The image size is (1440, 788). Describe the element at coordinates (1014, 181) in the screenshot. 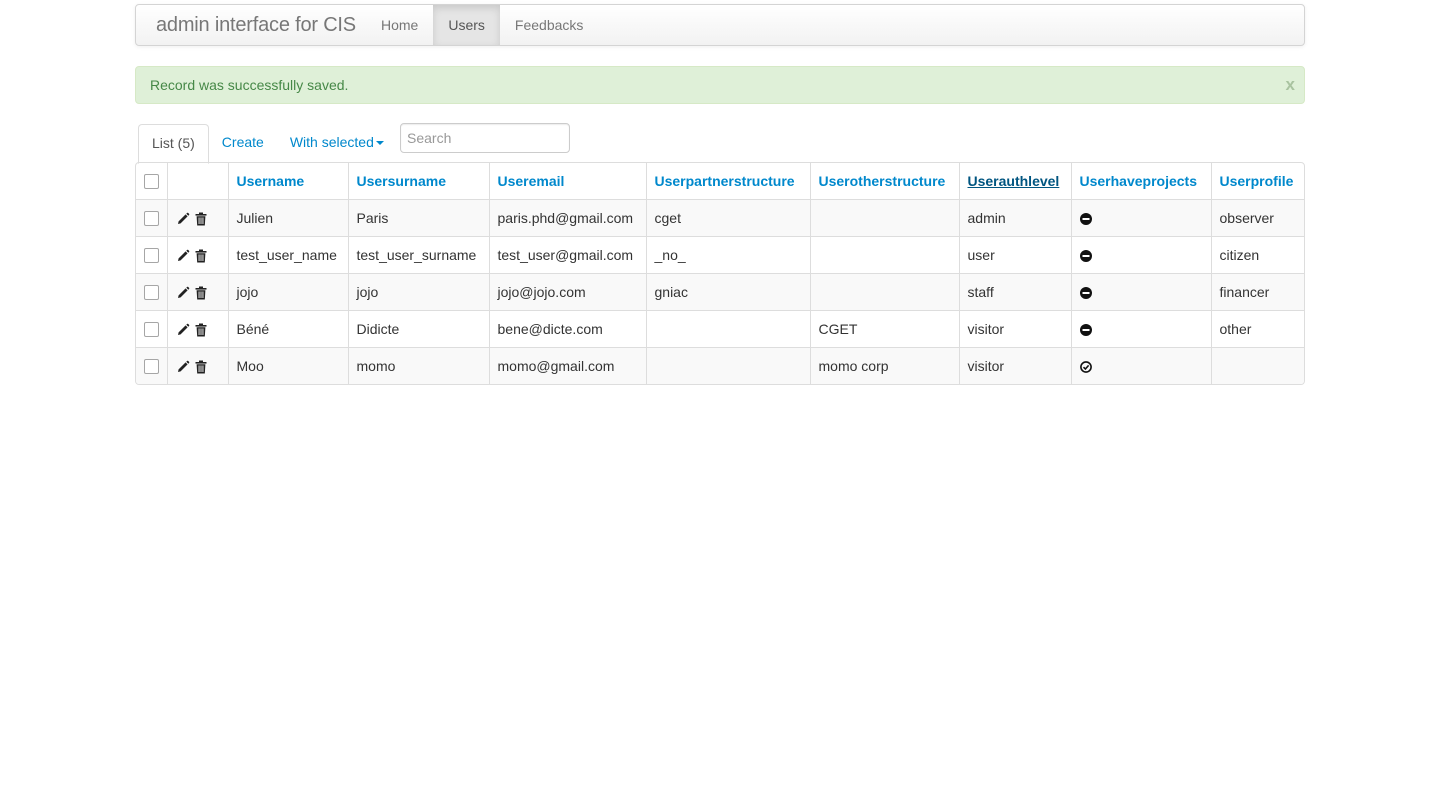

I see `column-header-userauthlevel: Userauthlevel` at that location.